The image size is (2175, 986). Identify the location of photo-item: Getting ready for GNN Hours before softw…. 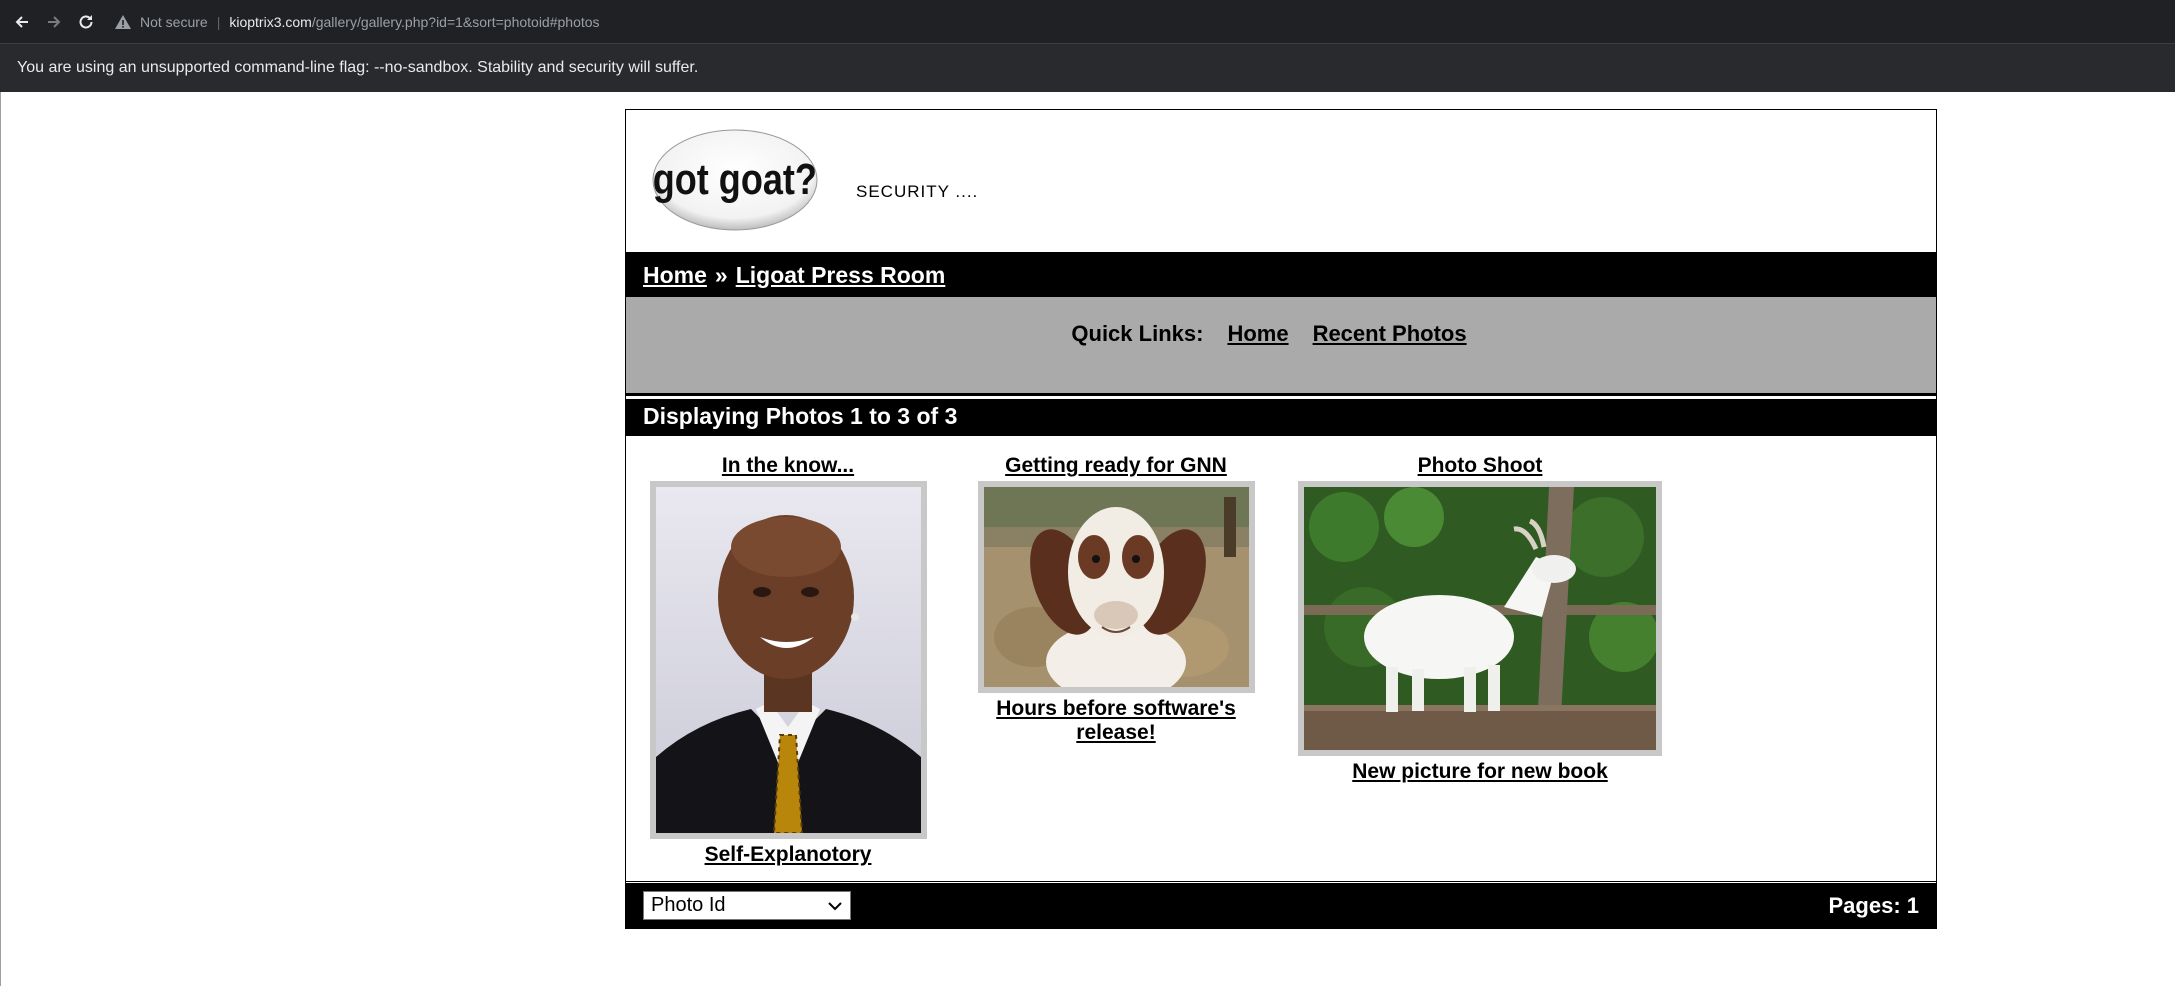
(1116, 599).